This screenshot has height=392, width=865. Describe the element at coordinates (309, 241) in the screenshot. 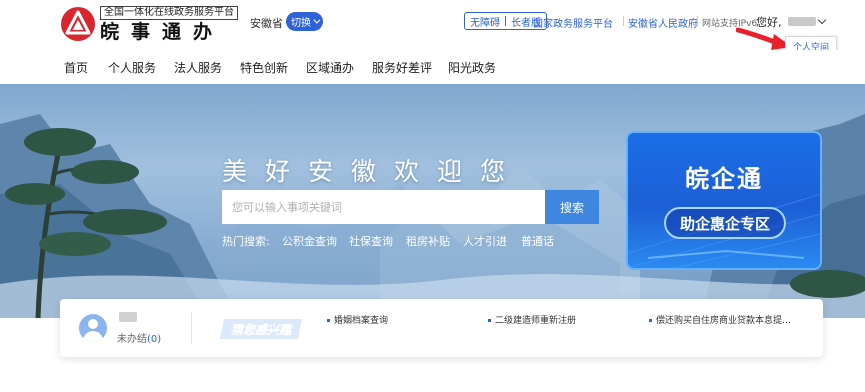

I see `hot-search-link: 公积金查询` at that location.